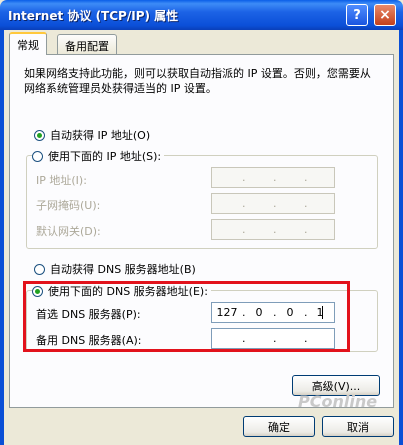 Image resolution: width=403 pixels, height=445 pixels. I want to click on title-bar: Internet 协议 (TCP/IP) 属性 ? ×, so click(201, 15).